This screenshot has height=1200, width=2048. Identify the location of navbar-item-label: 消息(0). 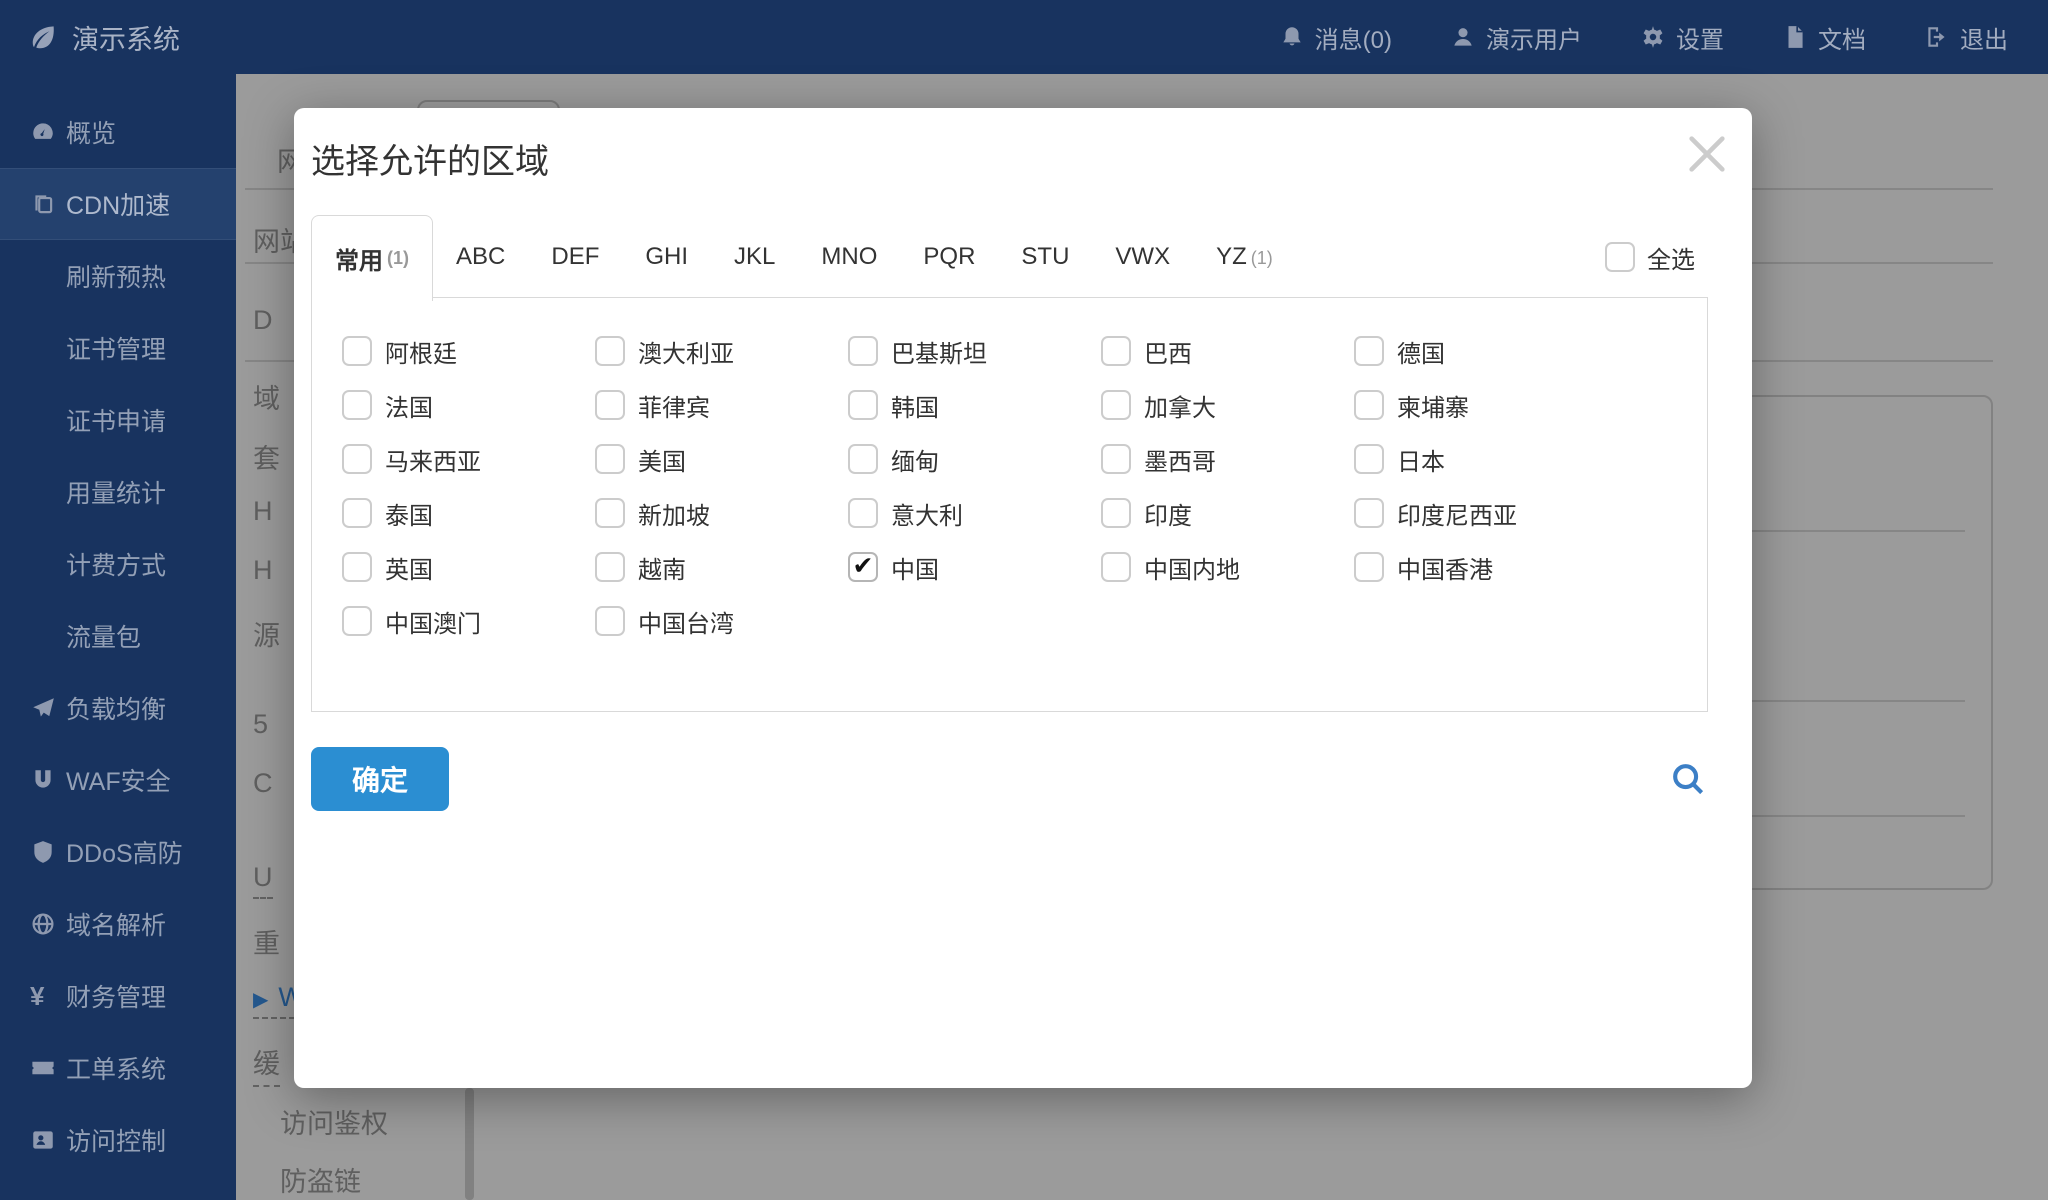
(1353, 40).